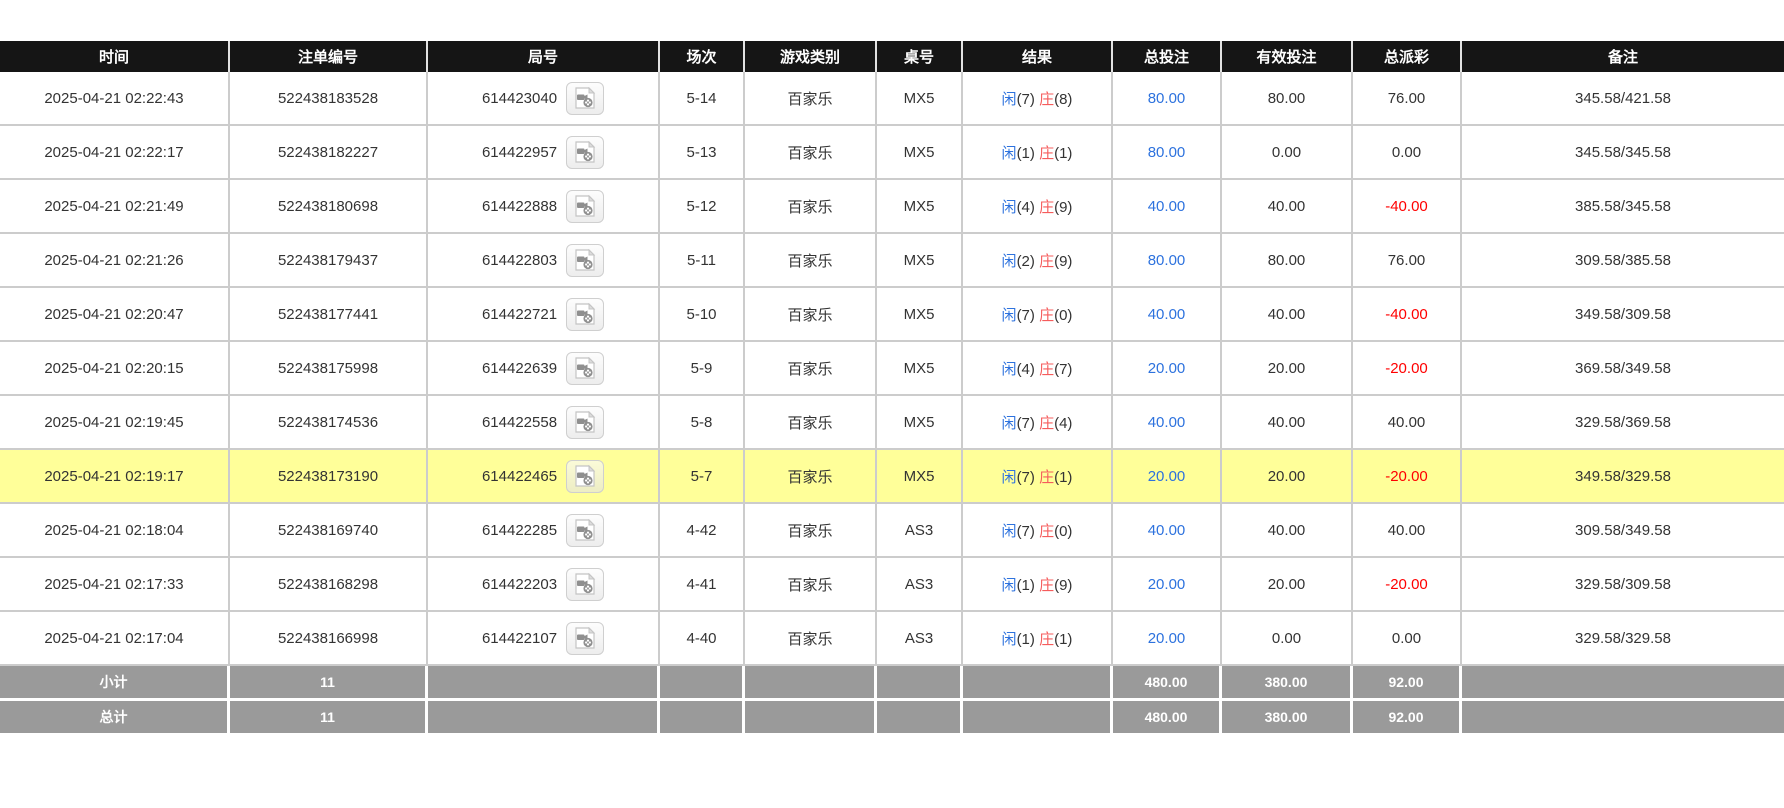 This screenshot has width=1784, height=808. Describe the element at coordinates (519, 314) in the screenshot. I see `round-no: 614422721` at that location.